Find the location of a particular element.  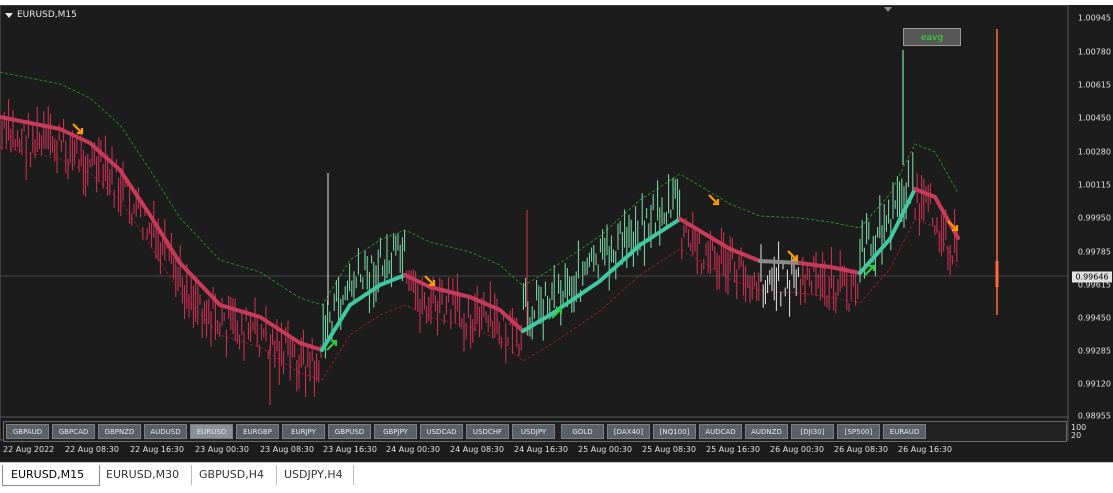

symbol-button-eurjpy: EURJPY is located at coordinates (303, 431).